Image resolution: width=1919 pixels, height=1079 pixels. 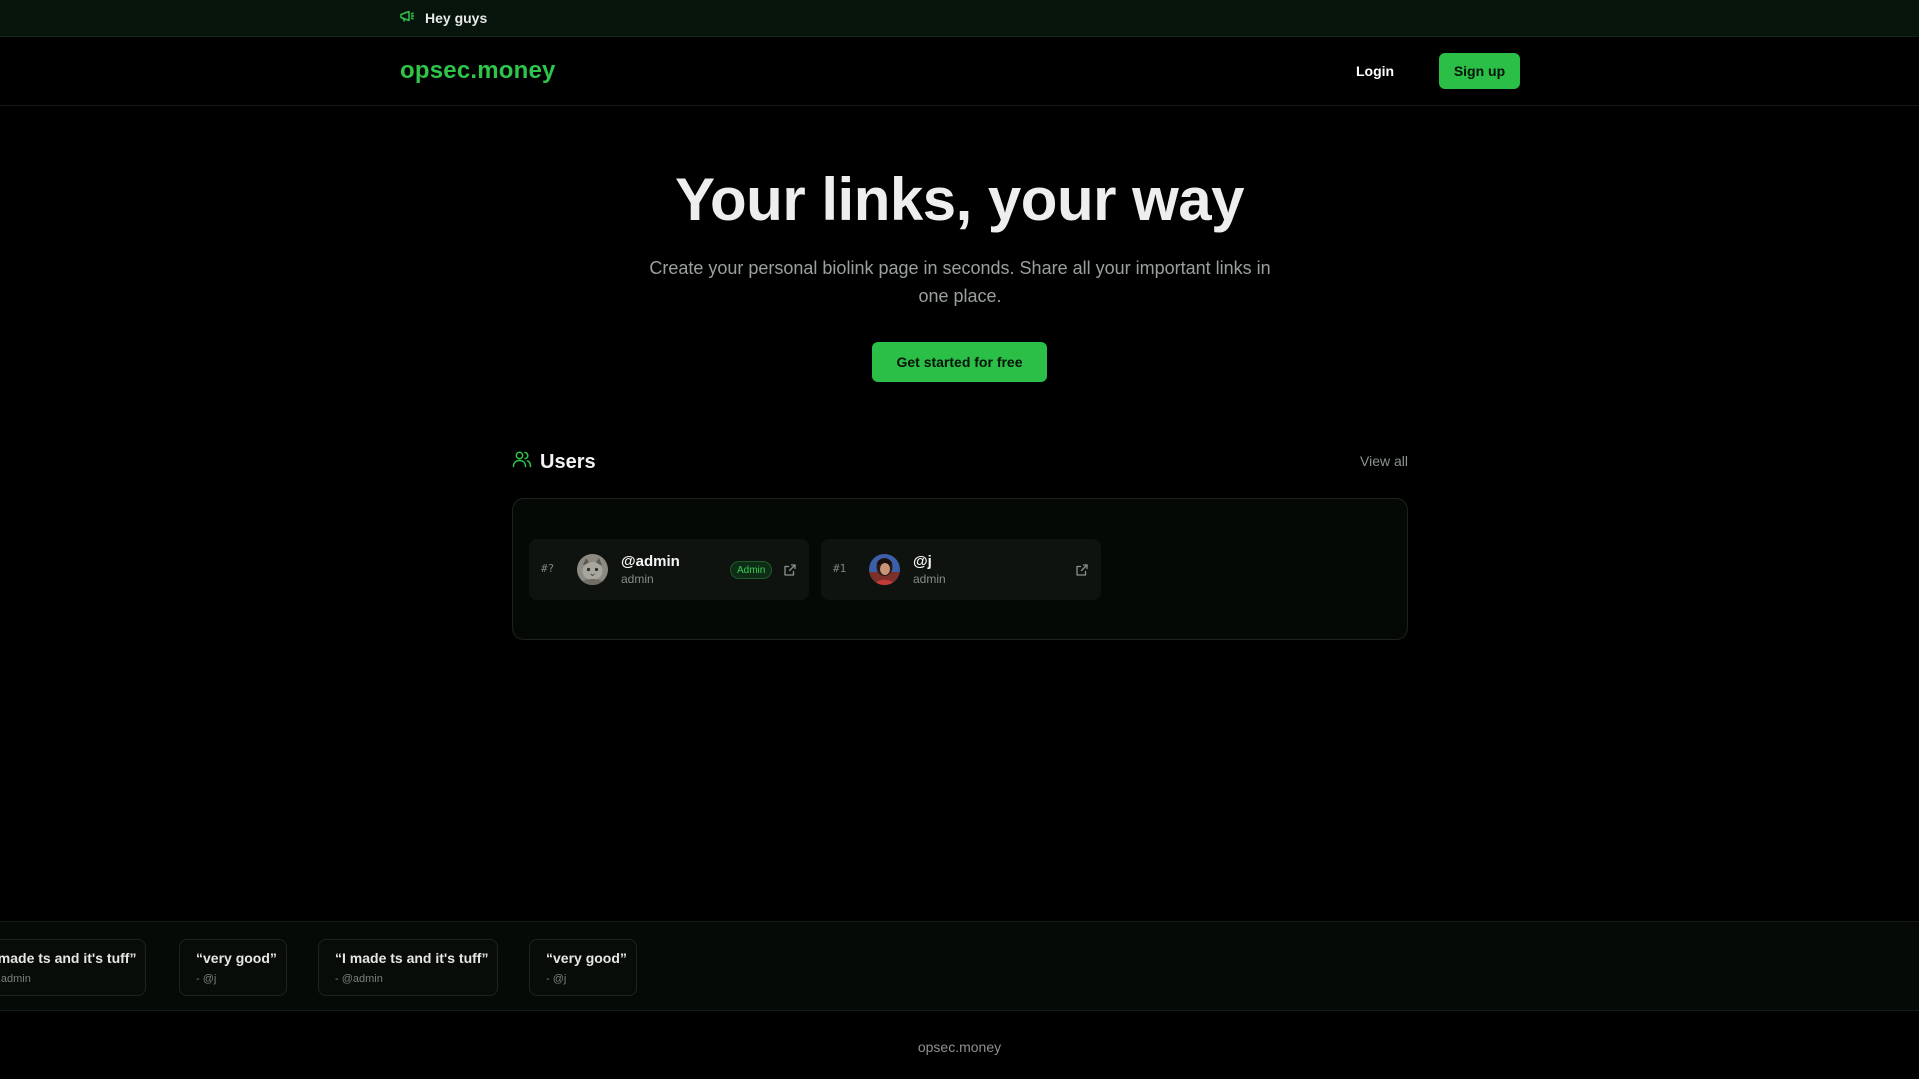 What do you see at coordinates (959, 199) in the screenshot?
I see `hero-title: Your links, your way` at bounding box center [959, 199].